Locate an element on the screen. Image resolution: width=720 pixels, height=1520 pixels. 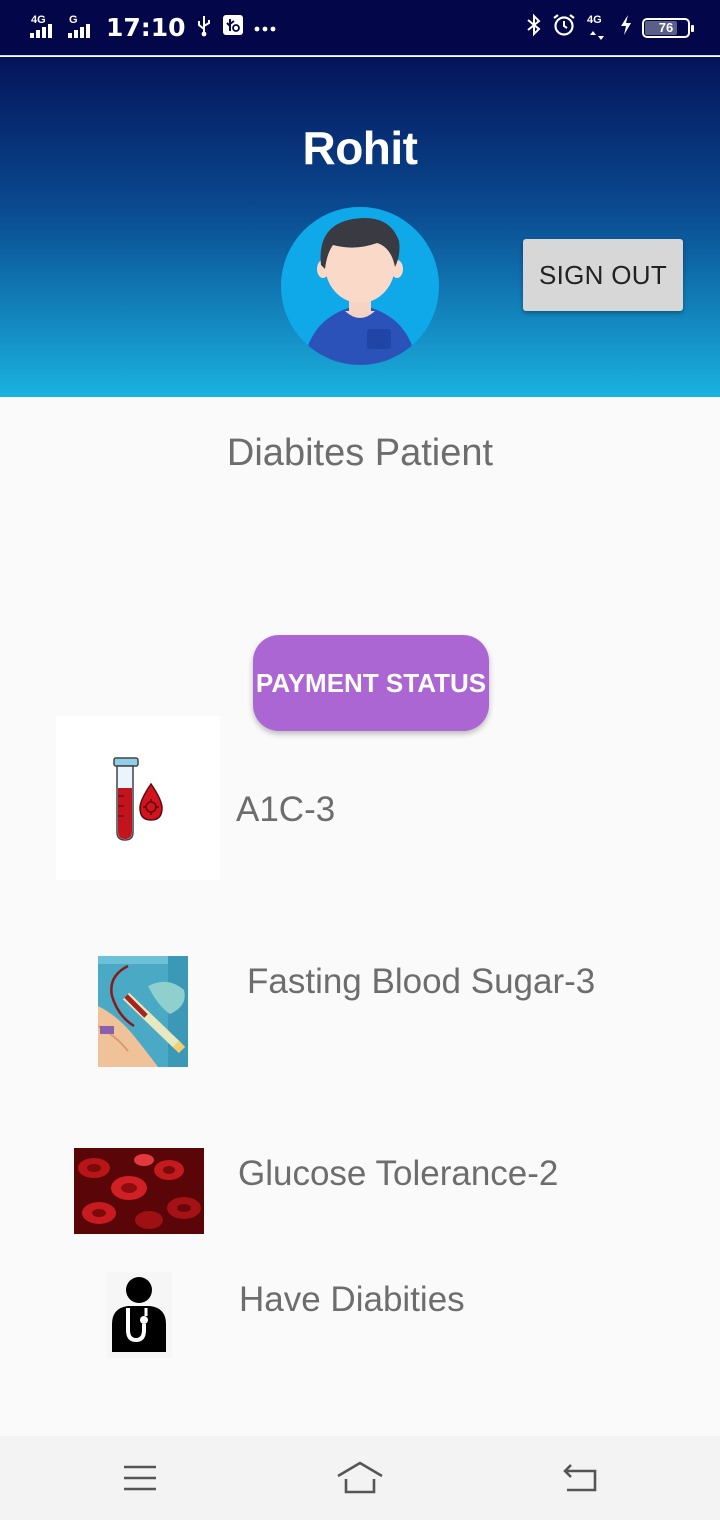
user-name: Rohit is located at coordinates (360, 148).